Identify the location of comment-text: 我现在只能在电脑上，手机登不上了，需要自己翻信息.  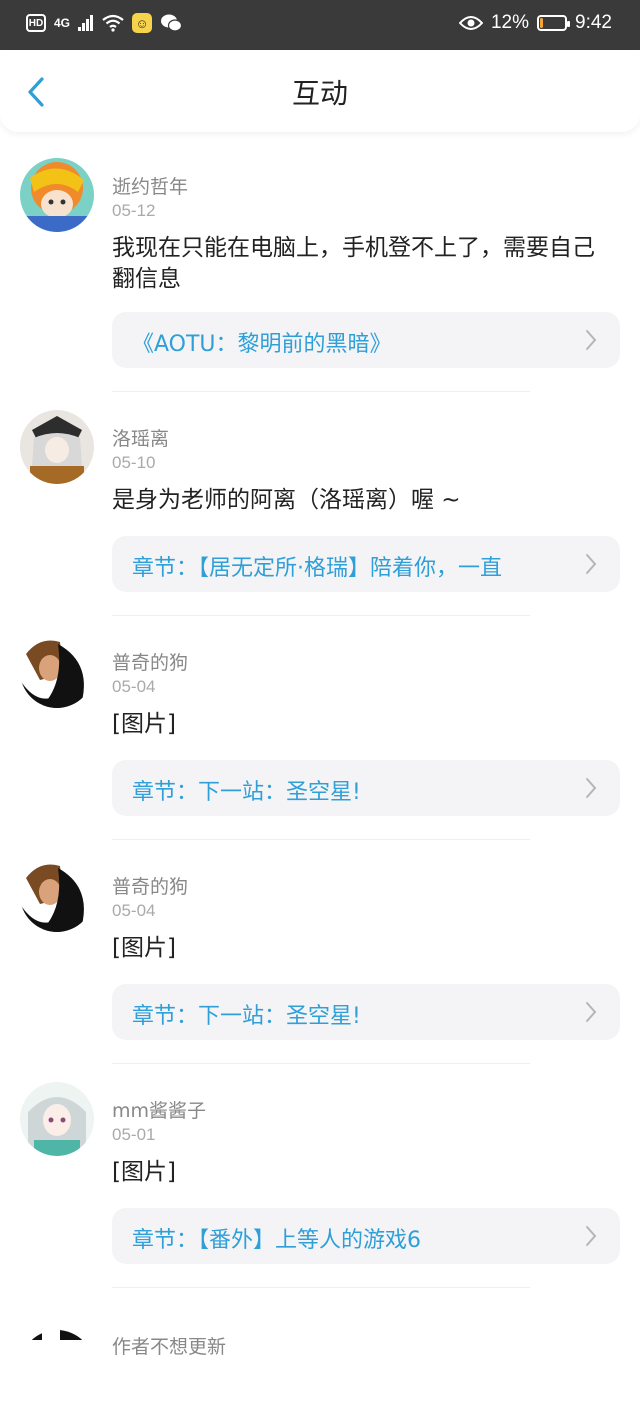
(353, 263).